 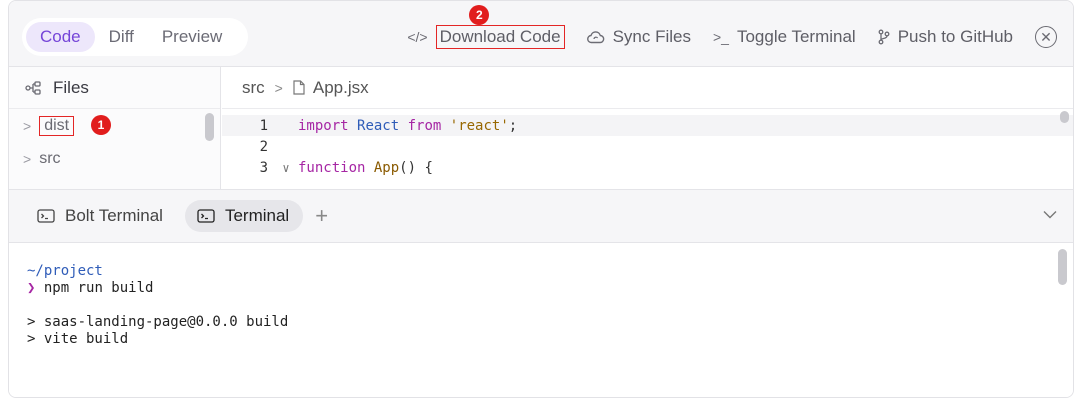 What do you see at coordinates (500, 37) in the screenshot?
I see `download-code-label: Download Code` at bounding box center [500, 37].